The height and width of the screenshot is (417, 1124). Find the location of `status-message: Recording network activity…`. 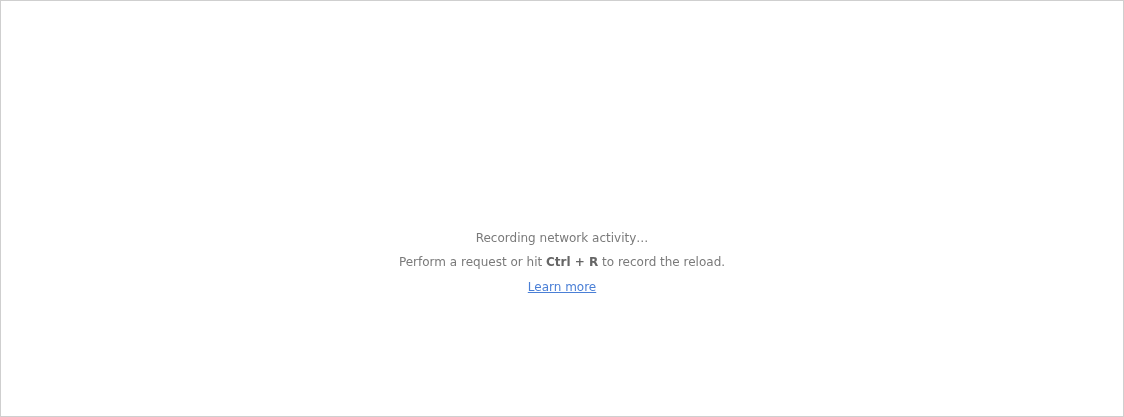

status-message: Recording network activity… is located at coordinates (562, 238).